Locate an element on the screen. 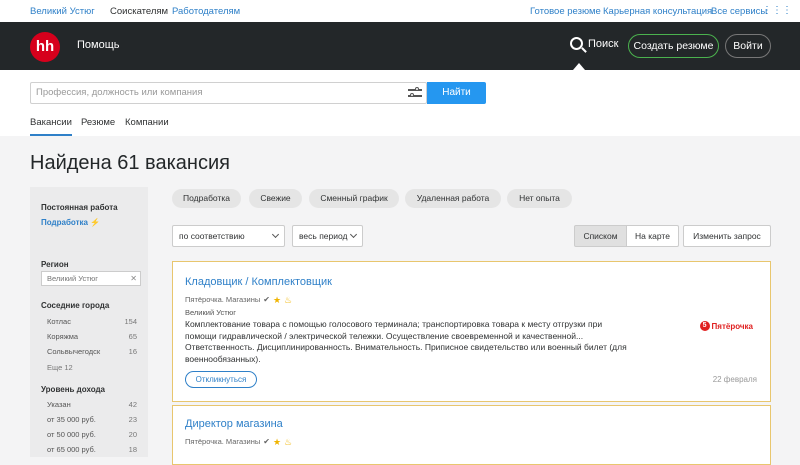  career-link: Карьерная консультация is located at coordinates (657, 11).